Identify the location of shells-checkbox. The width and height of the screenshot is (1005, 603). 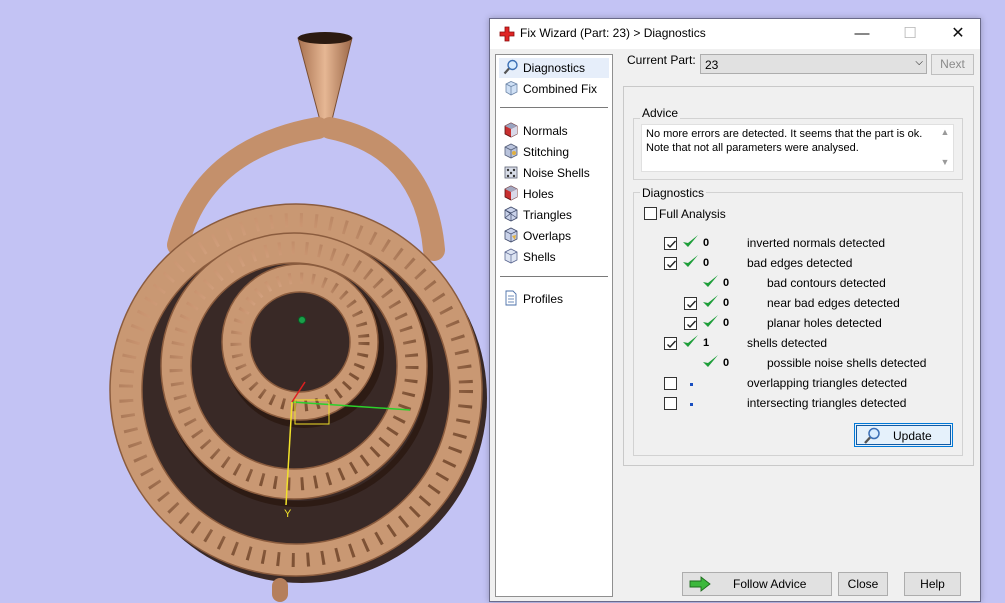
(670, 343).